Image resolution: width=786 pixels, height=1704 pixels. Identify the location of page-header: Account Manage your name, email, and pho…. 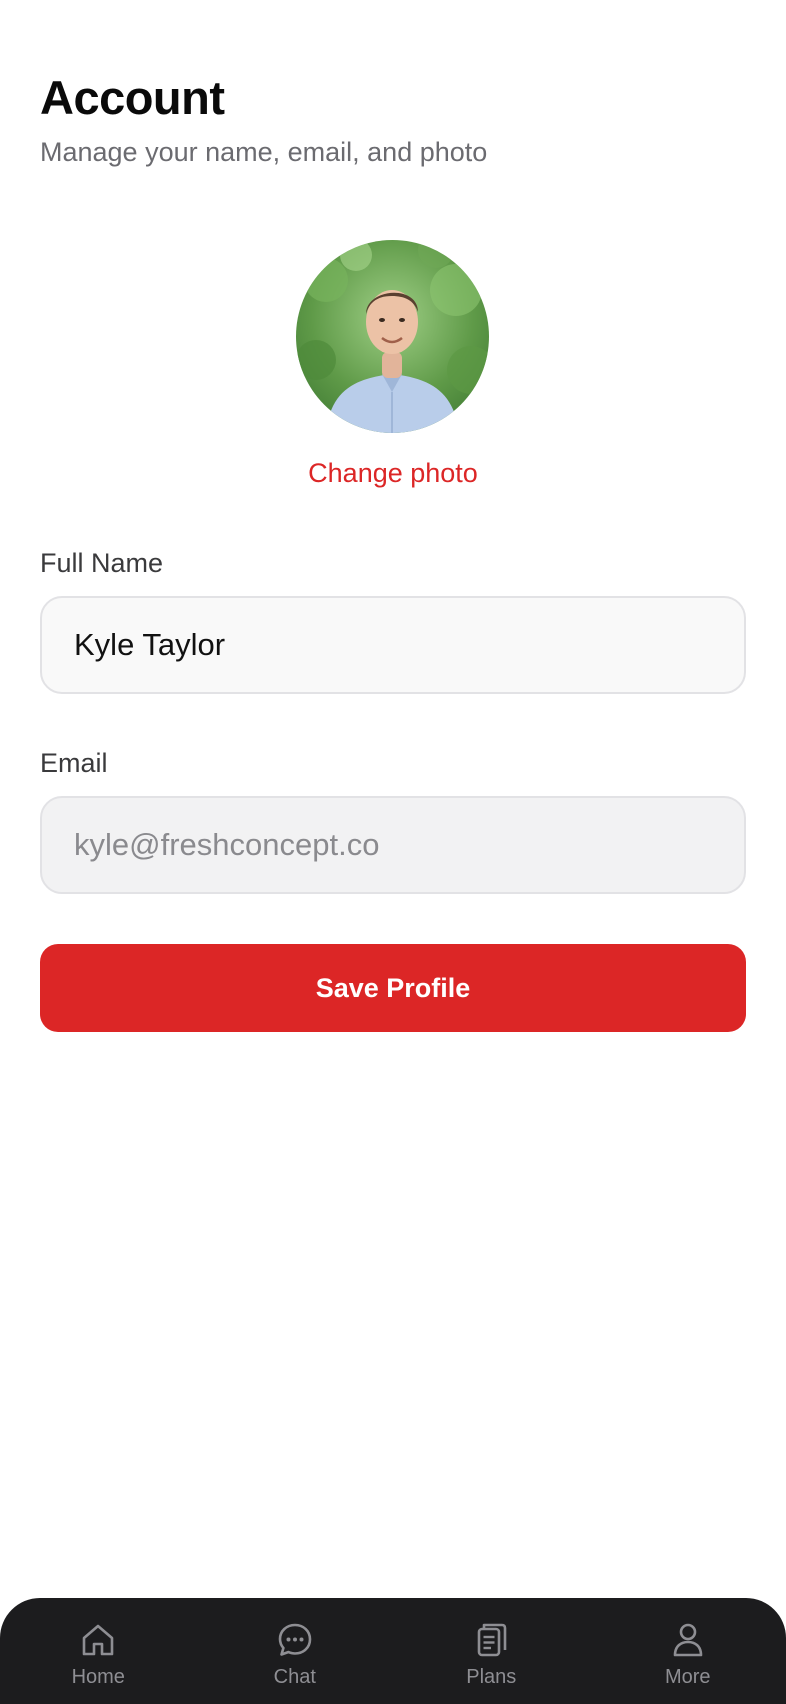
(390, 120).